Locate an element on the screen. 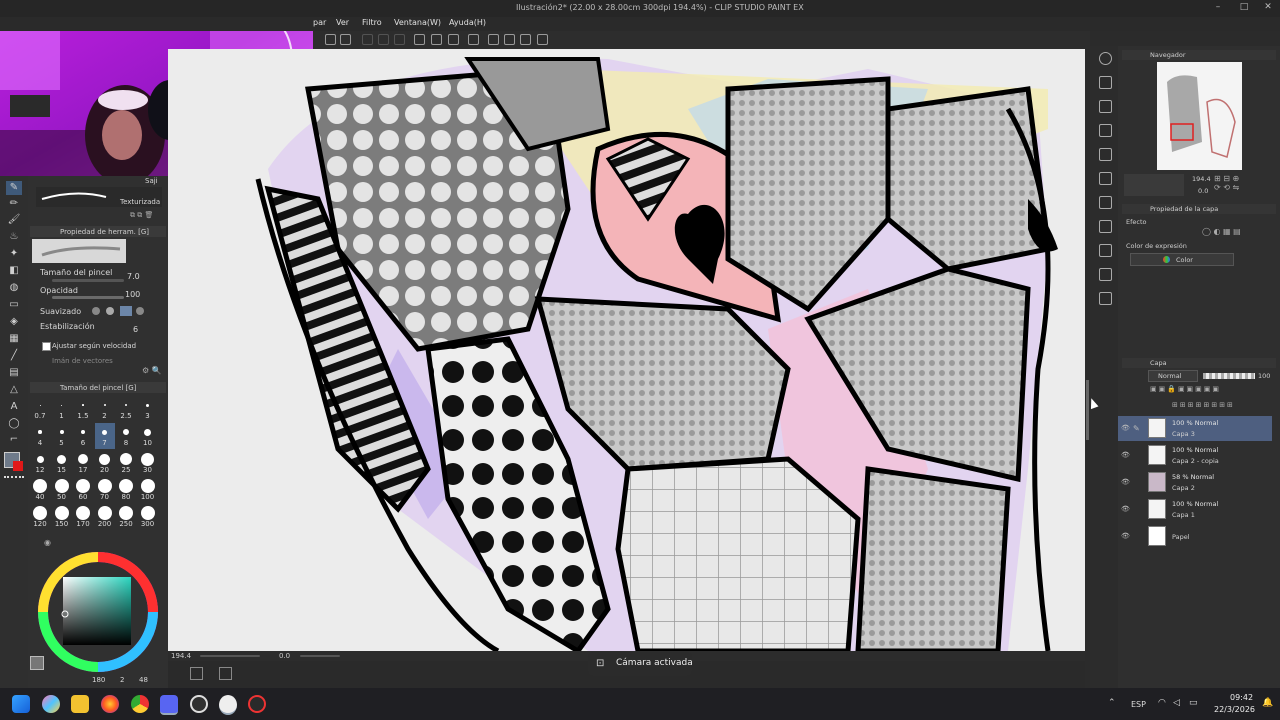 The width and height of the screenshot is (1280, 720). brush-size-option: 8 is located at coordinates (126, 436).